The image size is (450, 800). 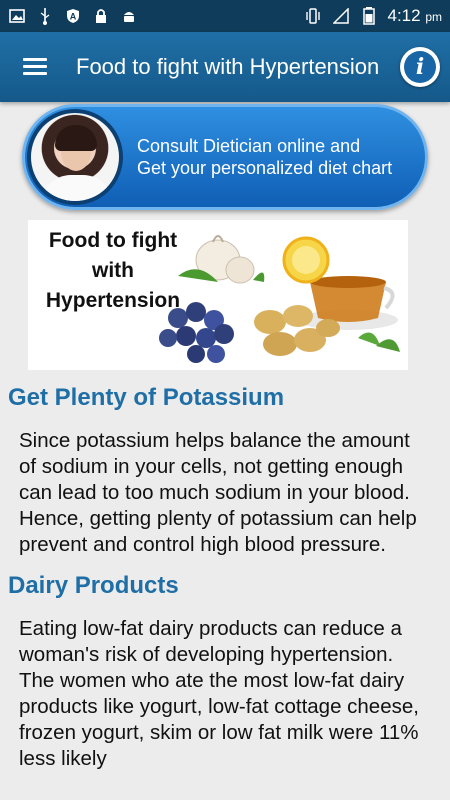 I want to click on info-button: i, so click(x=420, y=67).